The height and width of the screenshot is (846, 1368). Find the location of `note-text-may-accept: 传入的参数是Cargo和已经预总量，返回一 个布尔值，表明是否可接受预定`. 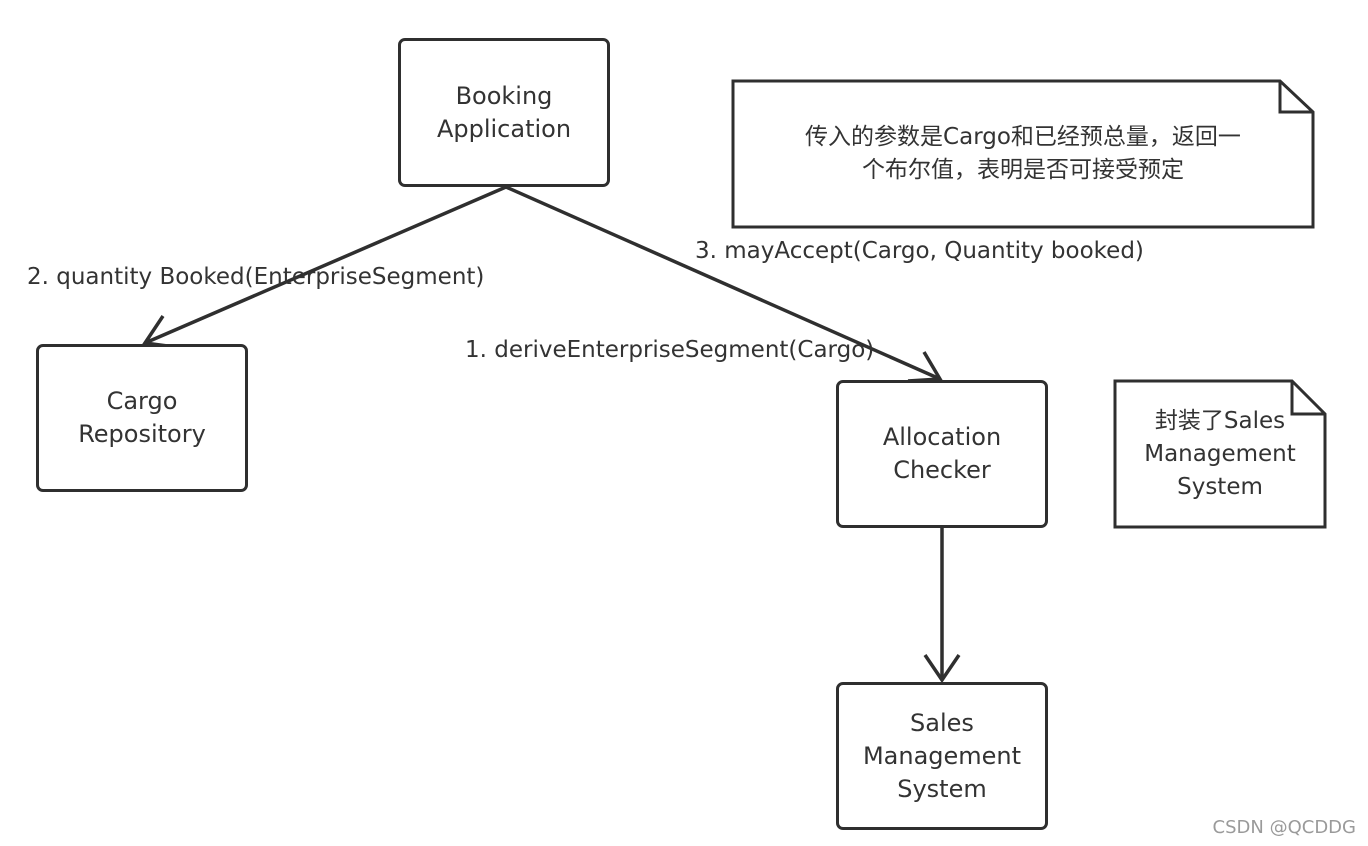

note-text-may-accept: 传入的参数是Cargo和已经预总量，返回一 个布尔值，表明是否可接受预定 is located at coordinates (1023, 153).